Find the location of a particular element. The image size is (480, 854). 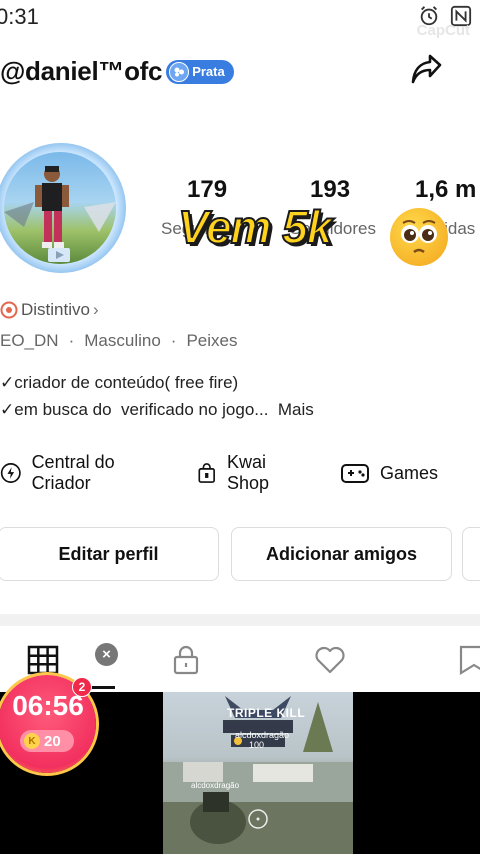

username-row: @daniel™ofc Prata is located at coordinates (117, 71).